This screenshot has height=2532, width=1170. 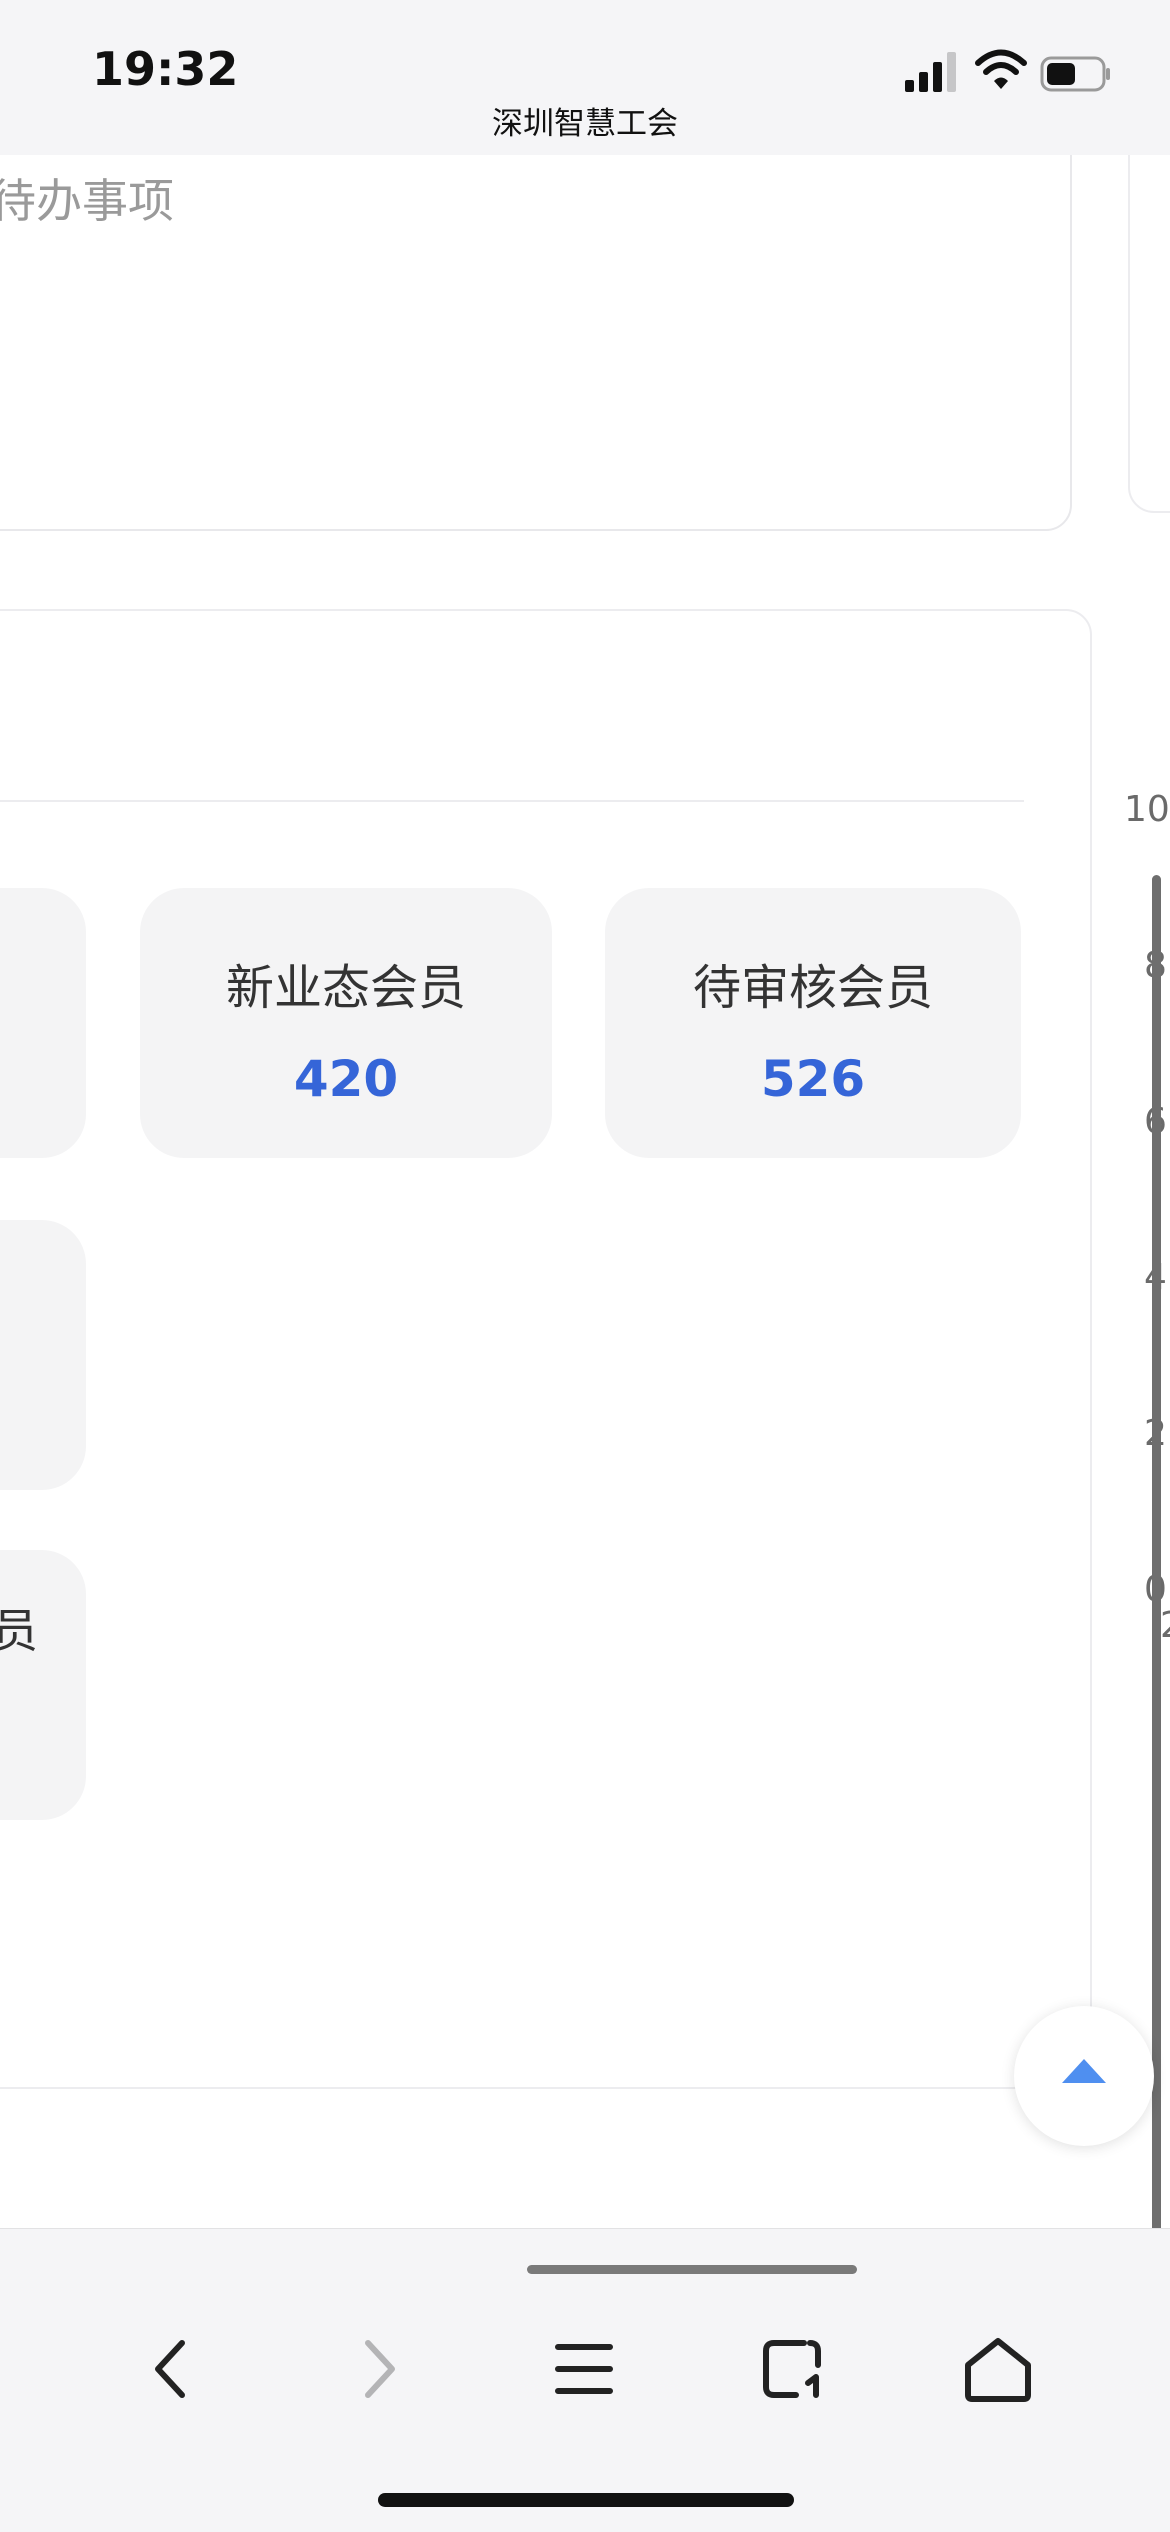 I want to click on stat-tile-partial-label: 员, so click(x=19, y=1631).